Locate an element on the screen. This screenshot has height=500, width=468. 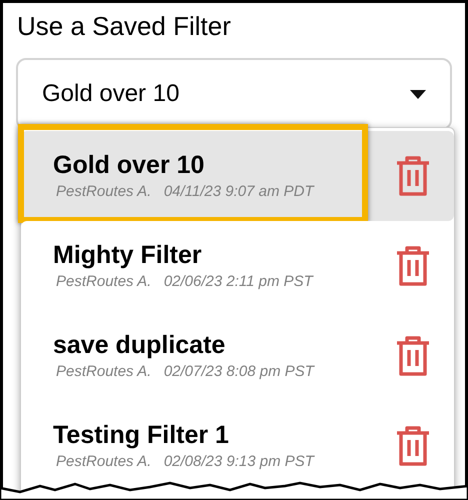
filter-meta: PestRoutes A. 02/06/23 2:11 pm PST is located at coordinates (184, 282).